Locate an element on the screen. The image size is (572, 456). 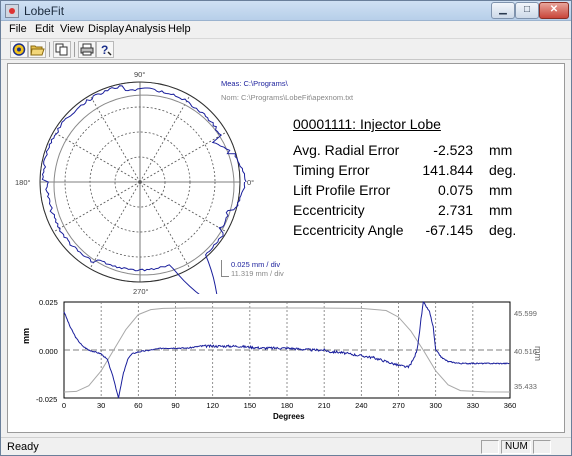
new-button is located at coordinates (19, 49).